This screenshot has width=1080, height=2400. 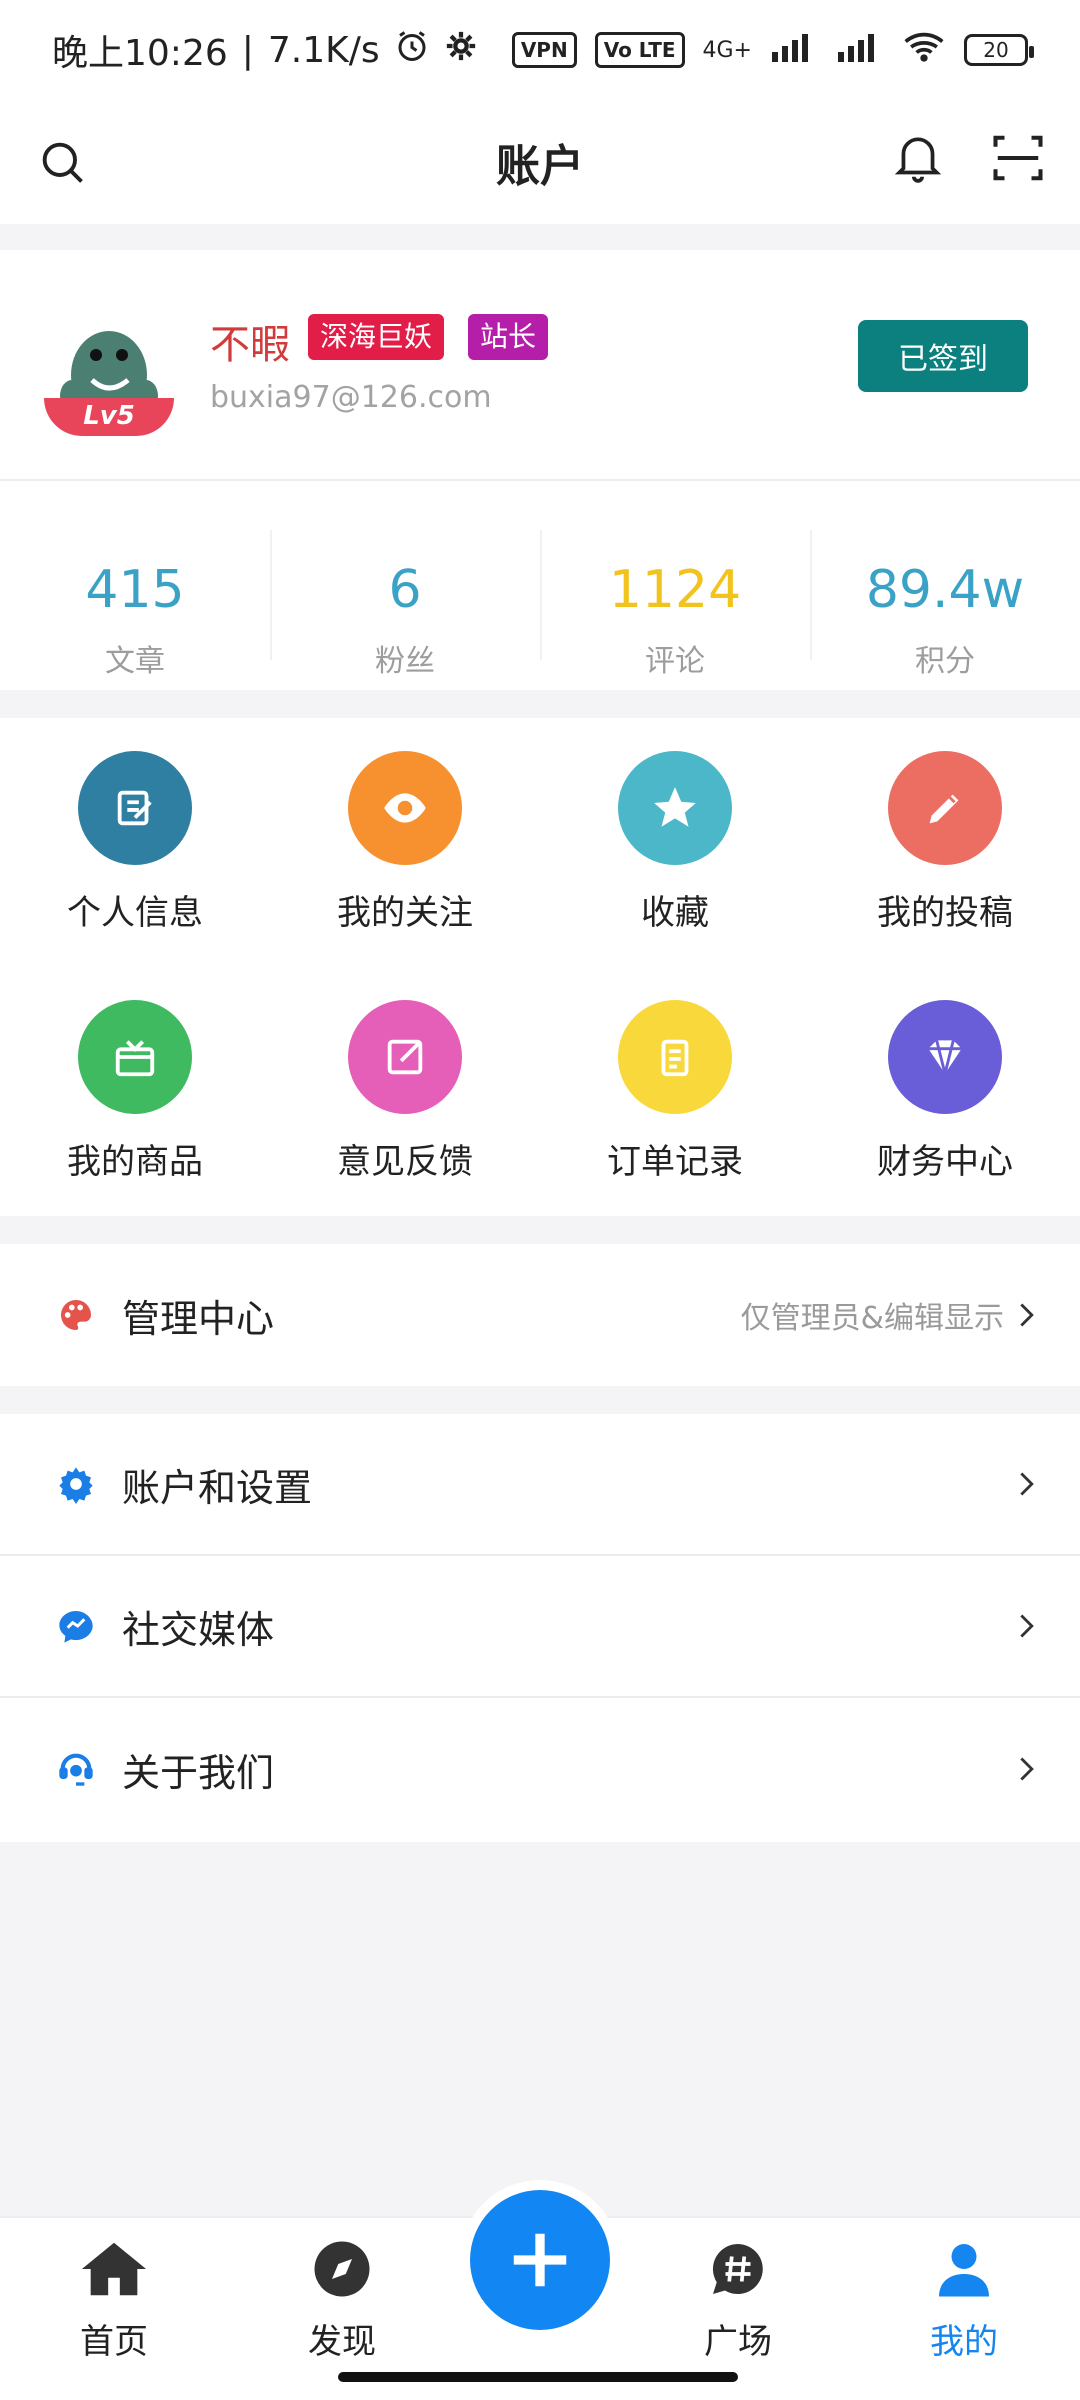 I want to click on status-time: 晚上10:26, so click(x=140, y=53).